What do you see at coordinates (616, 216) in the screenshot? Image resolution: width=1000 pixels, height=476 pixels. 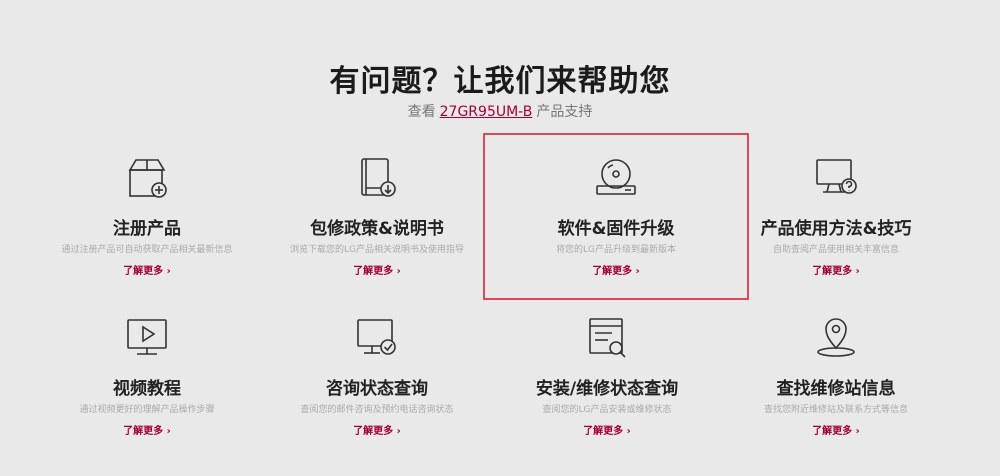 I see `card-software-firmware: 软件&固件升级 将您的LG产品升级到最新版本 了解更多 ›` at bounding box center [616, 216].